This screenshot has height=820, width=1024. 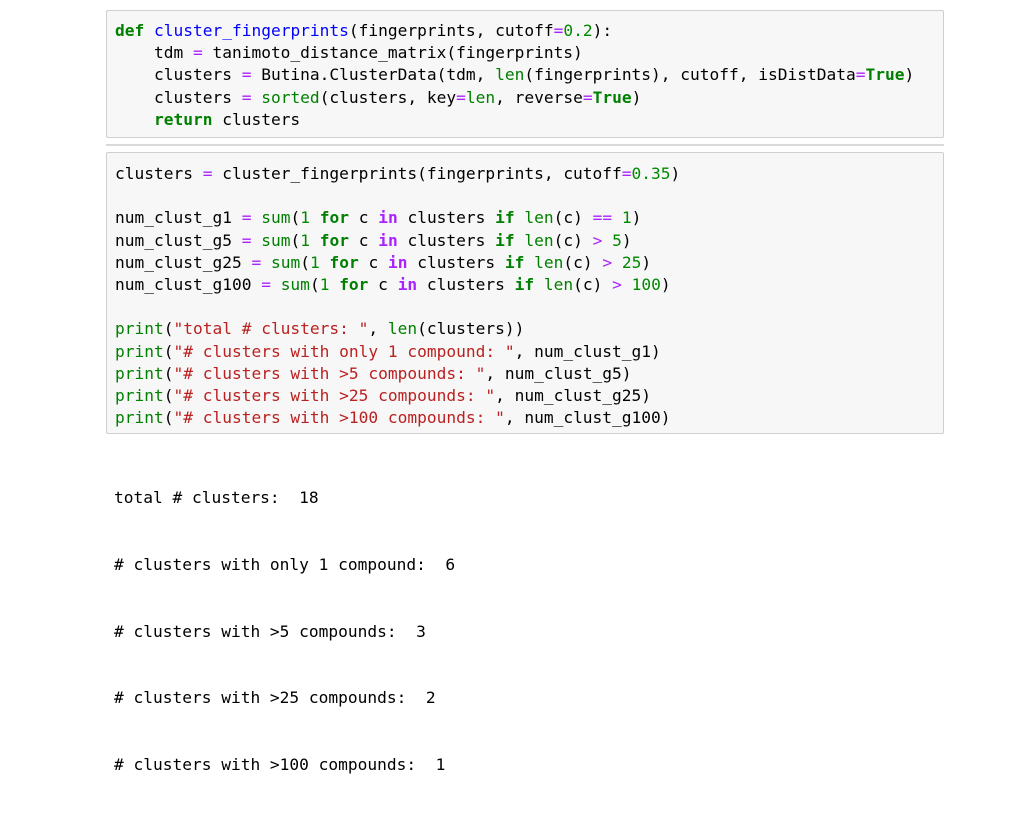 I want to click on output-line: total # clusters: 18, so click(x=216, y=498).